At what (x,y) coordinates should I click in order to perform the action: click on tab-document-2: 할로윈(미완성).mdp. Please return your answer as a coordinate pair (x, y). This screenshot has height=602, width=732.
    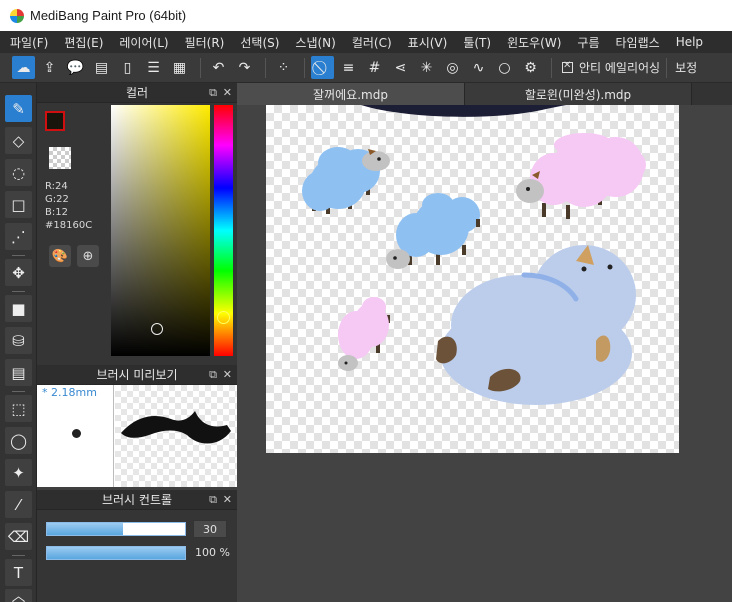
    Looking at the image, I should click on (578, 94).